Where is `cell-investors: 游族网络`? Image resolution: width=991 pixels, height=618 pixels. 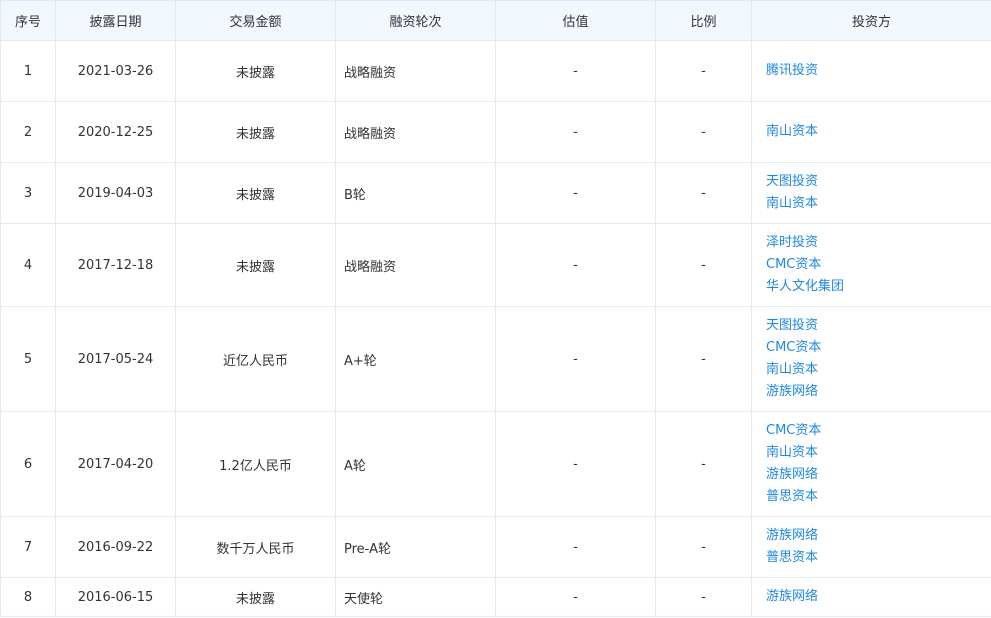
cell-investors: 游族网络 is located at coordinates (871, 597).